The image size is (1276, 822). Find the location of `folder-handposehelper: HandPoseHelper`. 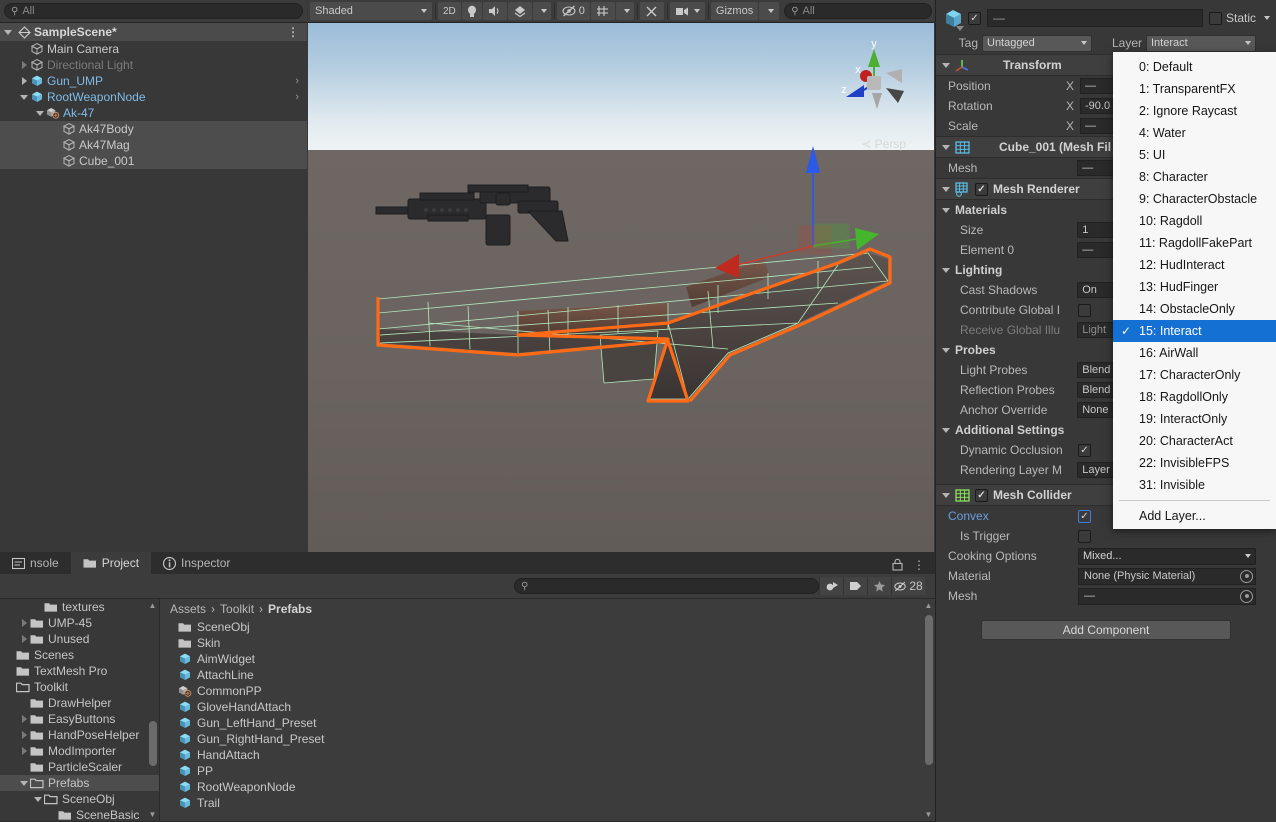

folder-handposehelper: HandPoseHelper is located at coordinates (79, 735).